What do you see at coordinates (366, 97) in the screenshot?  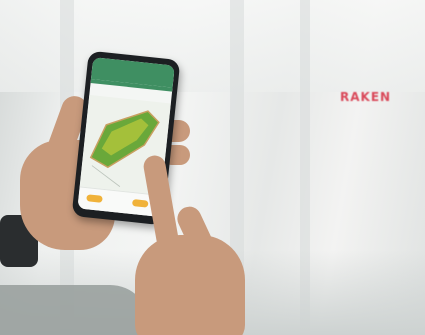 I see `background-sign: RAKEN` at bounding box center [366, 97].